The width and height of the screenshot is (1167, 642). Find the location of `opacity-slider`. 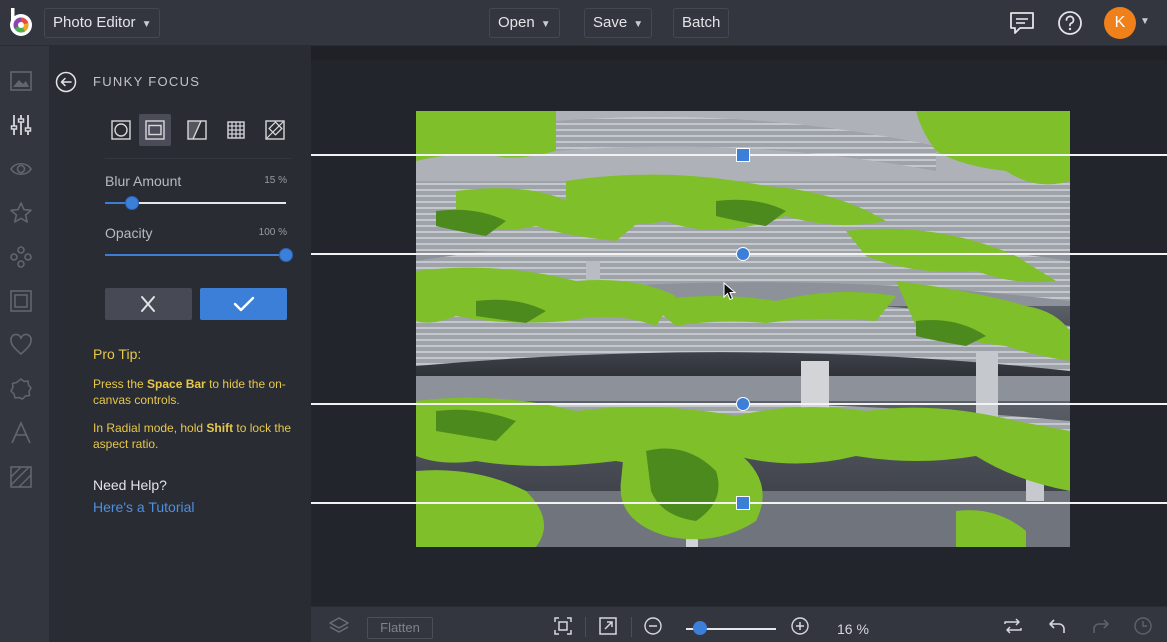

opacity-slider is located at coordinates (199, 255).